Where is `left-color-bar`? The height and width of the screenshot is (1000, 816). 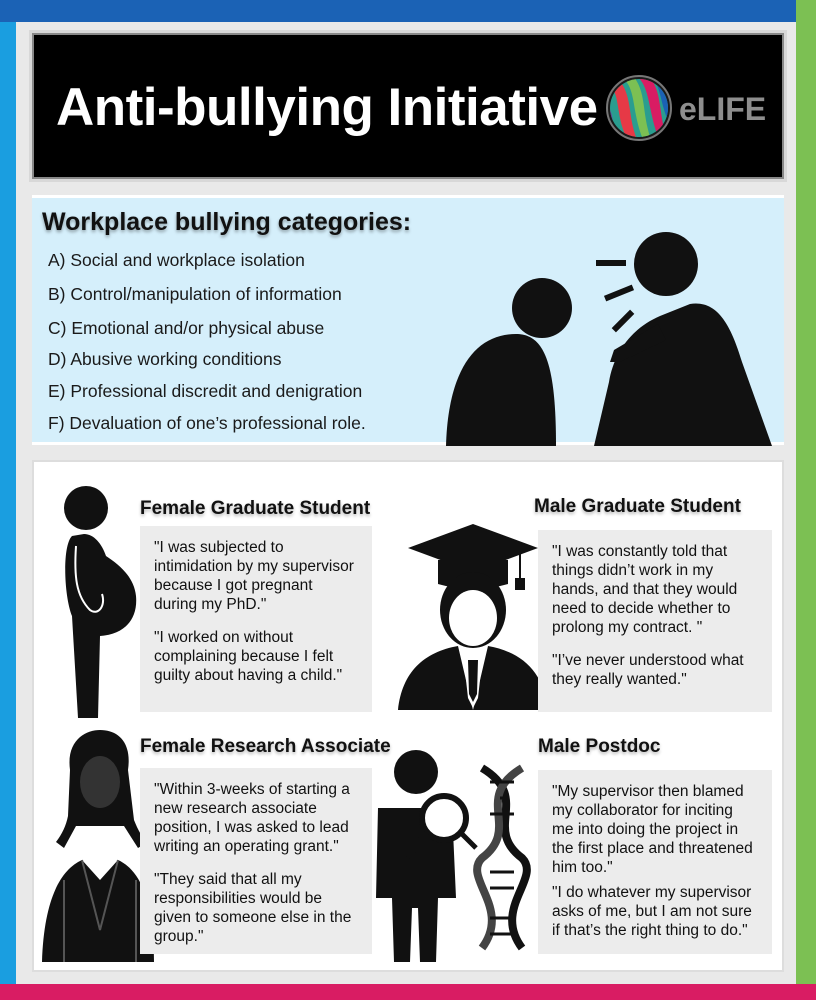
left-color-bar is located at coordinates (8, 503).